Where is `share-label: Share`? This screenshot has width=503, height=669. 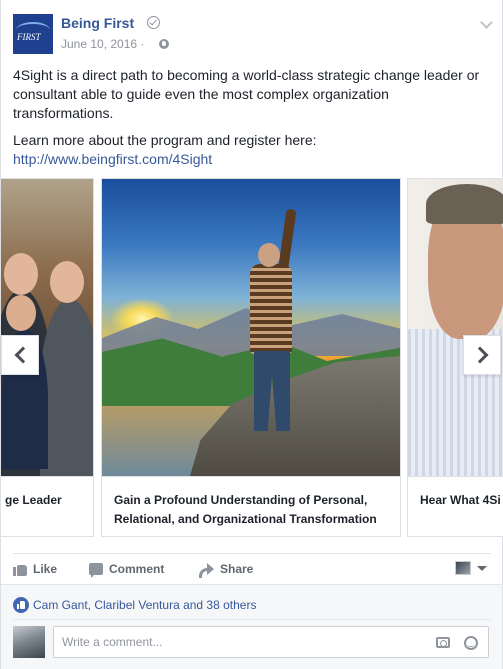 share-label: Share is located at coordinates (237, 569).